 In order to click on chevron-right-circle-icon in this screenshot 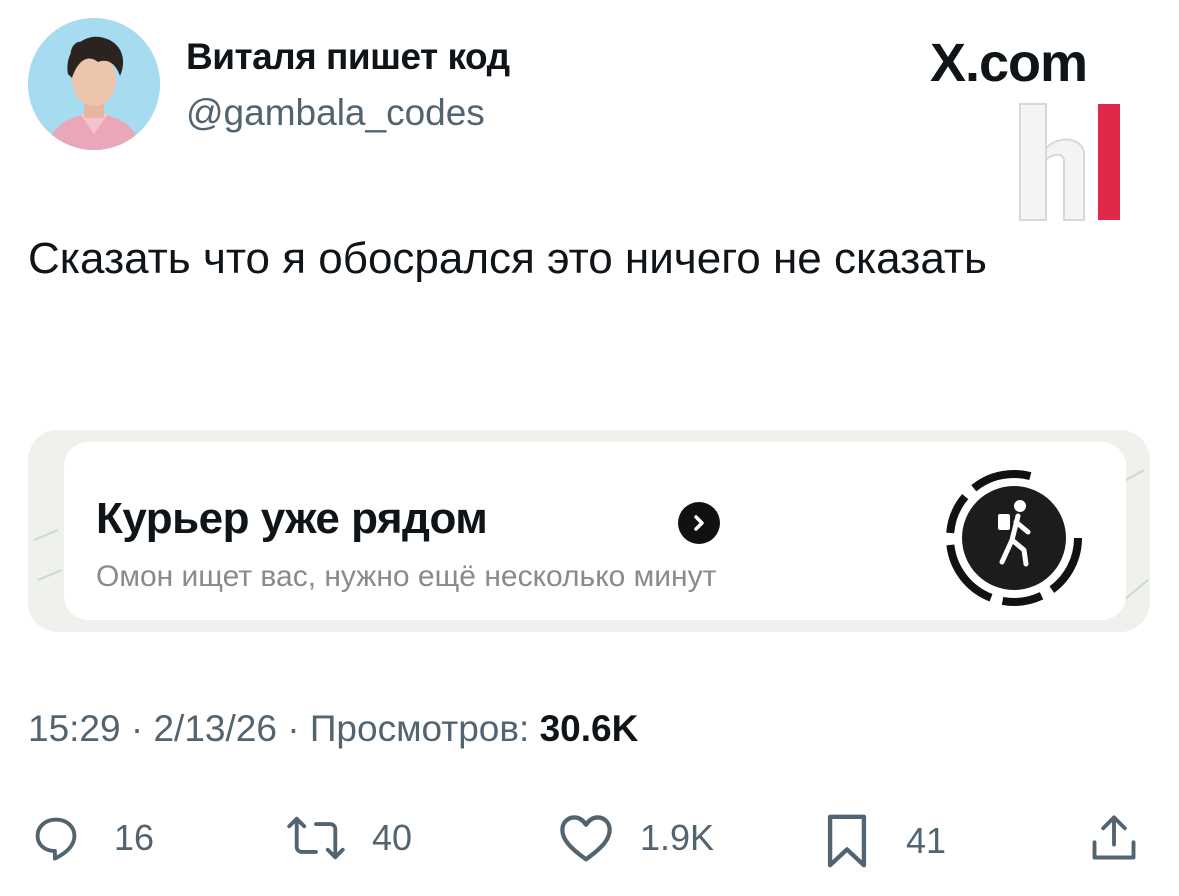, I will do `click(699, 523)`.